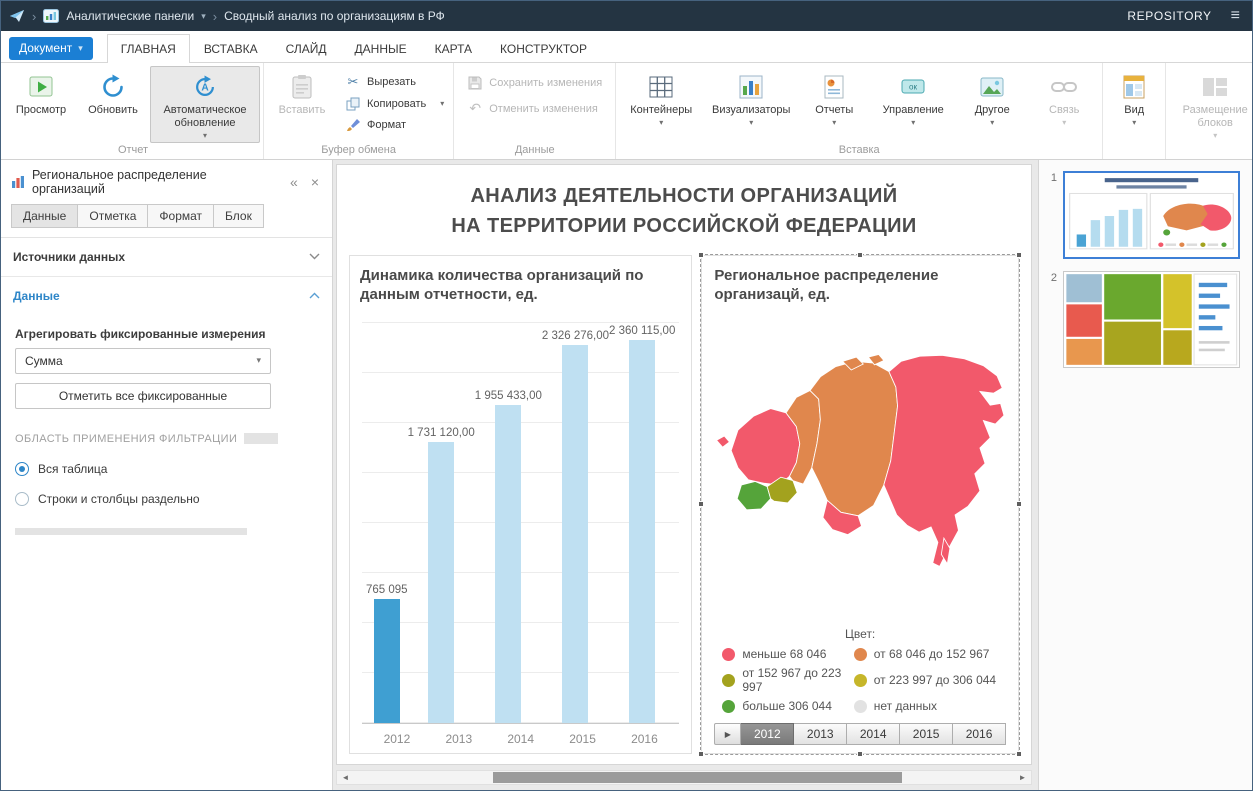 The height and width of the screenshot is (791, 1253). What do you see at coordinates (148, 48) in the screenshot?
I see `menu-tab: ГЛАВНАЯ` at bounding box center [148, 48].